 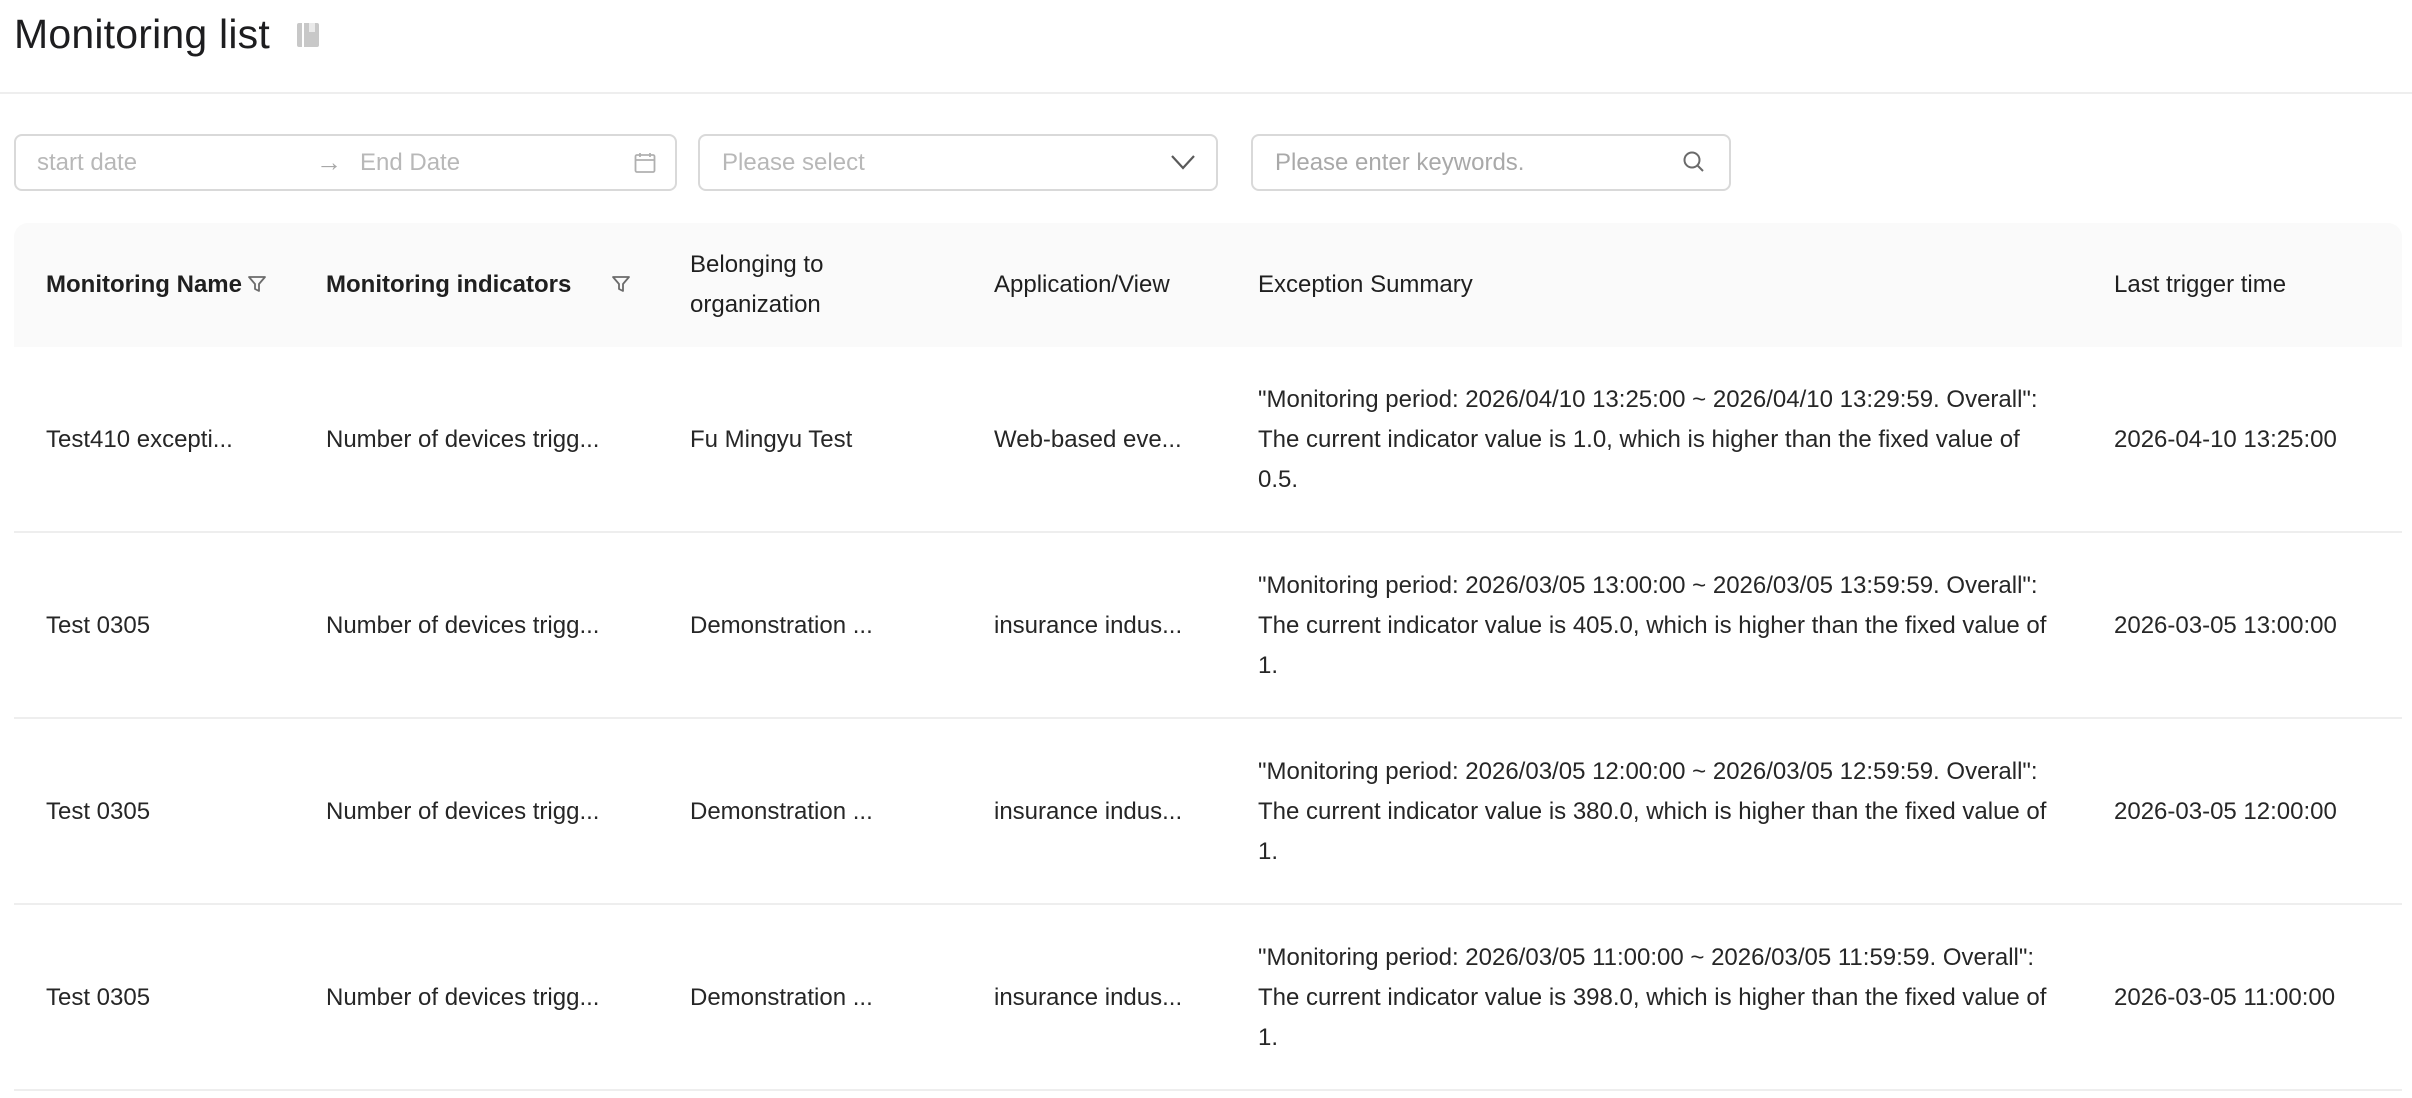 I want to click on select-dropdown: Please select, so click(x=958, y=162).